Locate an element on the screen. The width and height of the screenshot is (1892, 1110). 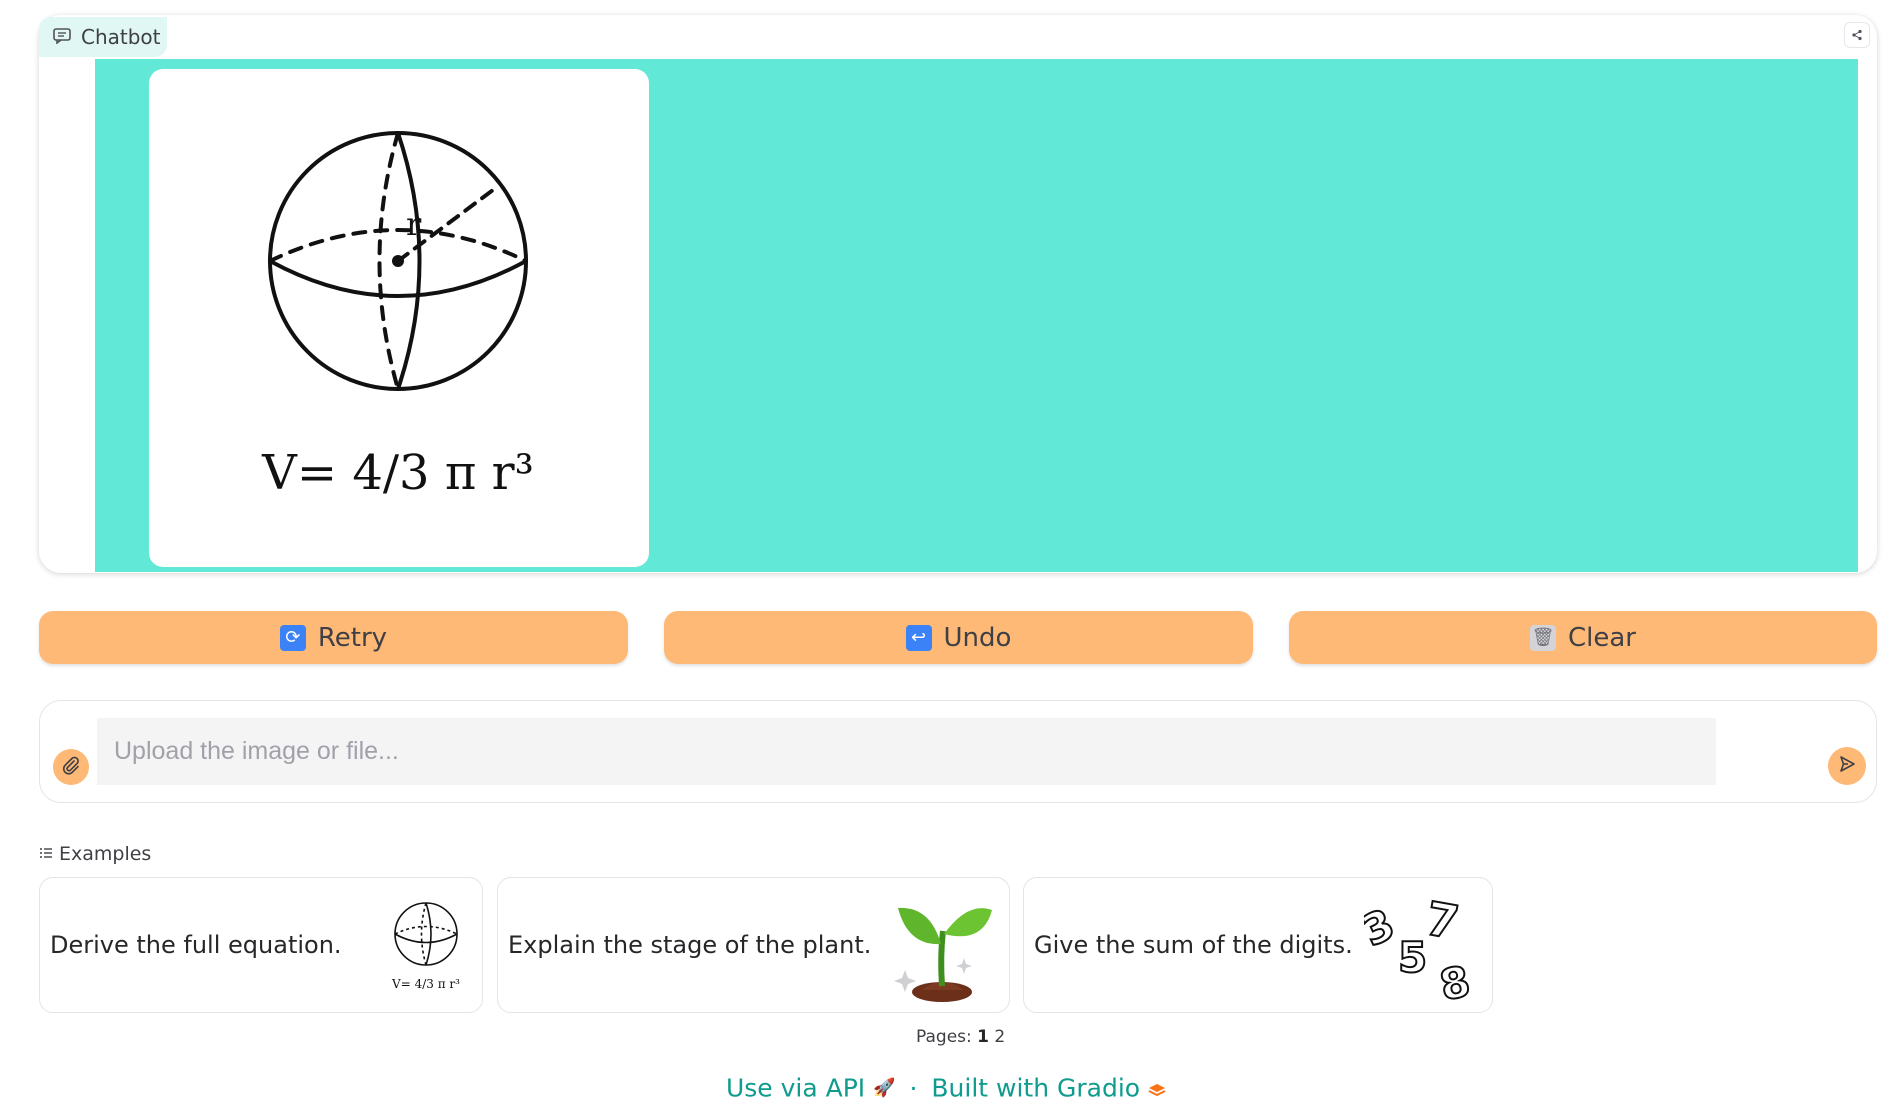
svg-text: 5 is located at coordinates (1412, 957).